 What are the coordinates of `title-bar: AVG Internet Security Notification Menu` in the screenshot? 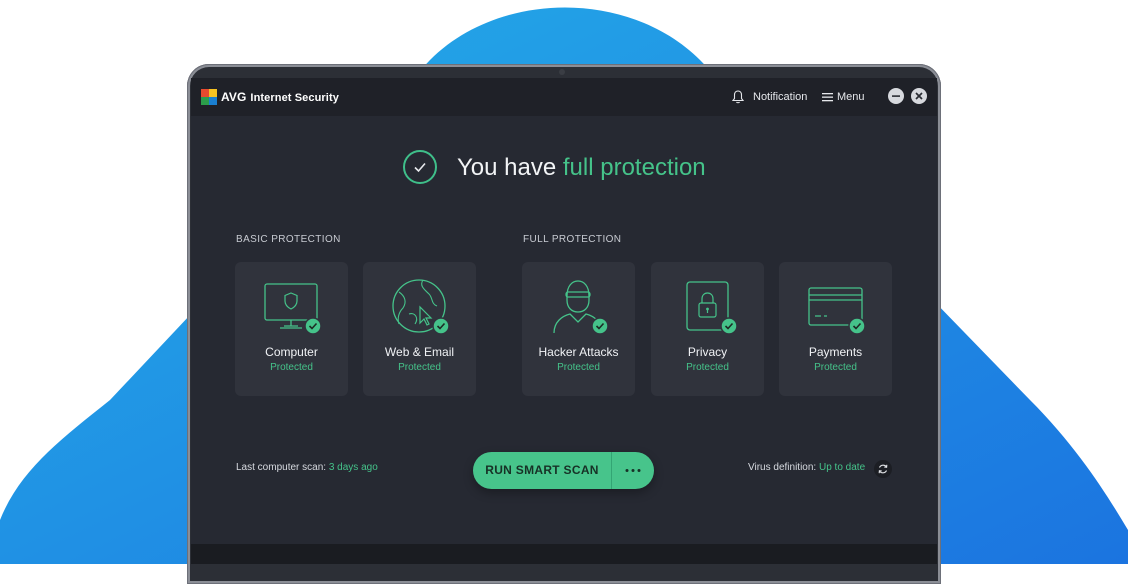 It's located at (564, 97).